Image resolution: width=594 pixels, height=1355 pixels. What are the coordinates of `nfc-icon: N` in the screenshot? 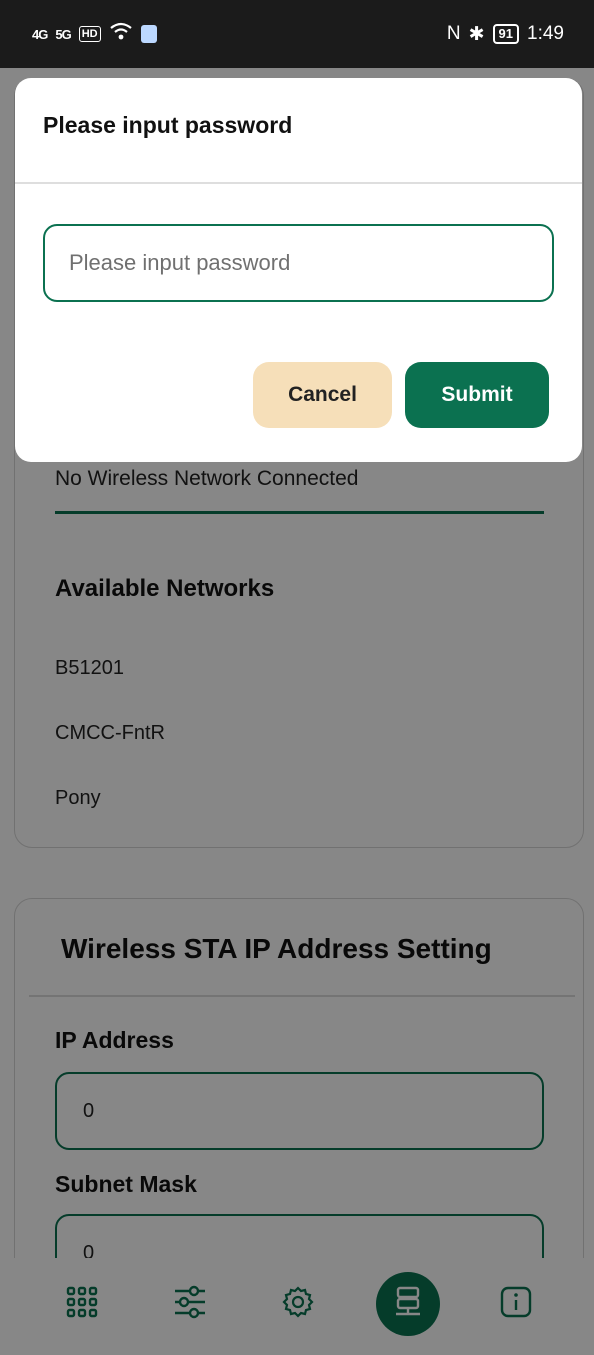 It's located at (453, 33).